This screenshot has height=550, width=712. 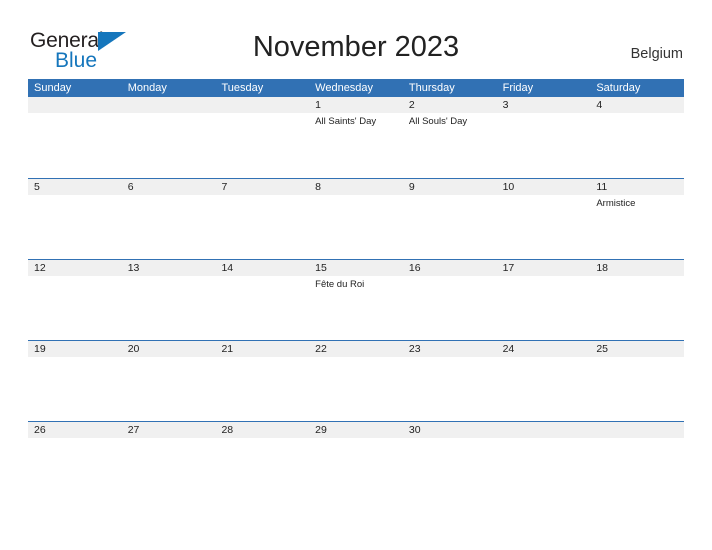 I want to click on day-number: 26, so click(x=75, y=430).